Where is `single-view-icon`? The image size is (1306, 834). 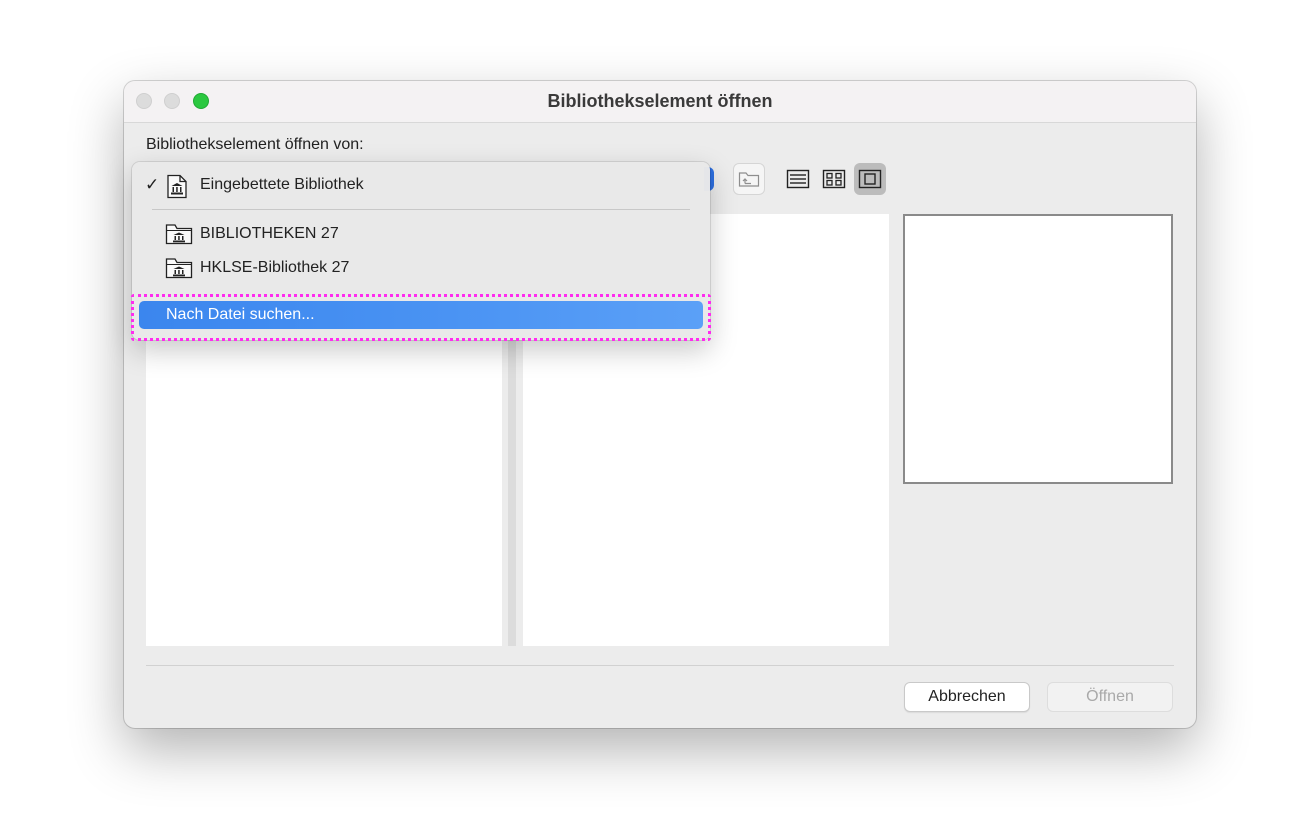 single-view-icon is located at coordinates (870, 179).